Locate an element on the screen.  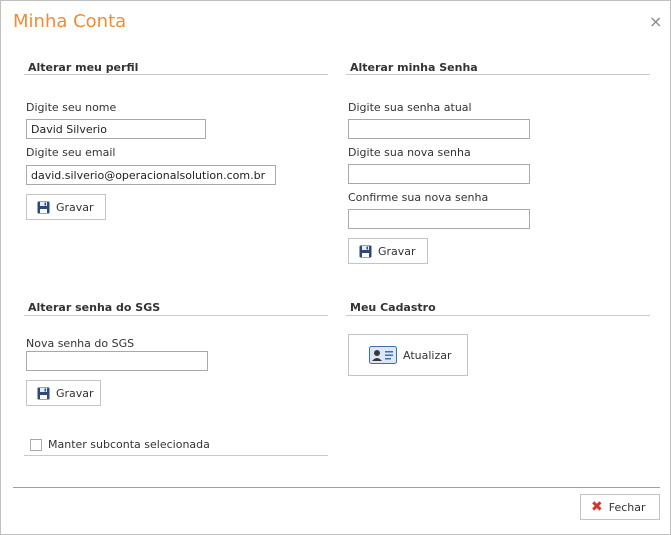
section-title-perfil: Alterar meu perfil is located at coordinates (83, 67).